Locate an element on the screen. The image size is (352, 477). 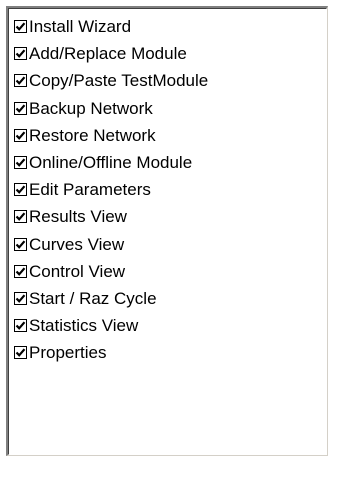
label-edit-parameters: Edit Parameters is located at coordinates (90, 190).